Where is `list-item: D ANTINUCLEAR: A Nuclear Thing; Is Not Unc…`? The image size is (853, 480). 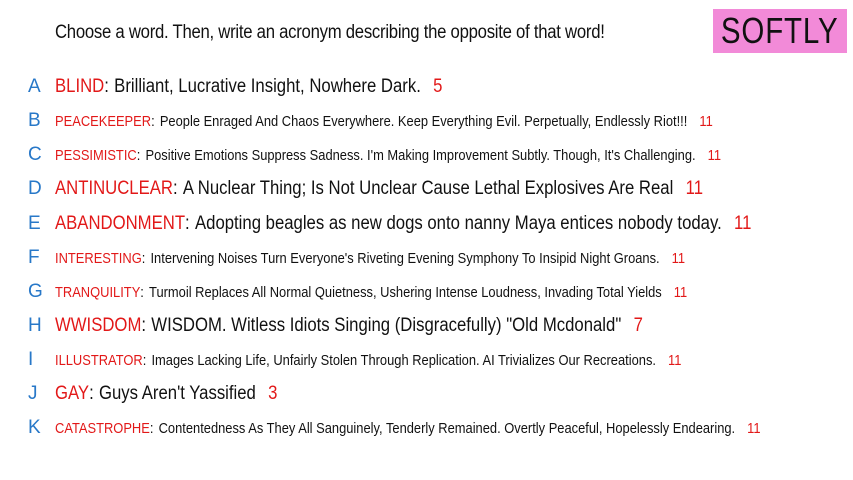 list-item: D ANTINUCLEAR: A Nuclear Thing; Is Not Unc… is located at coordinates (426, 189).